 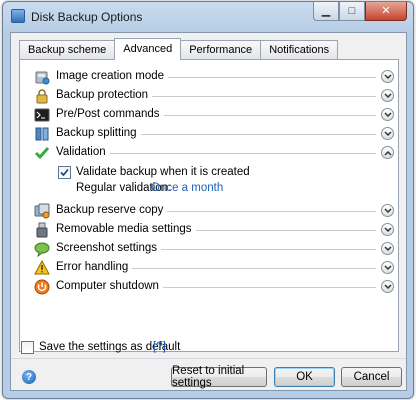 I want to click on section-backup-protection: Backup protection, so click(x=209, y=96).